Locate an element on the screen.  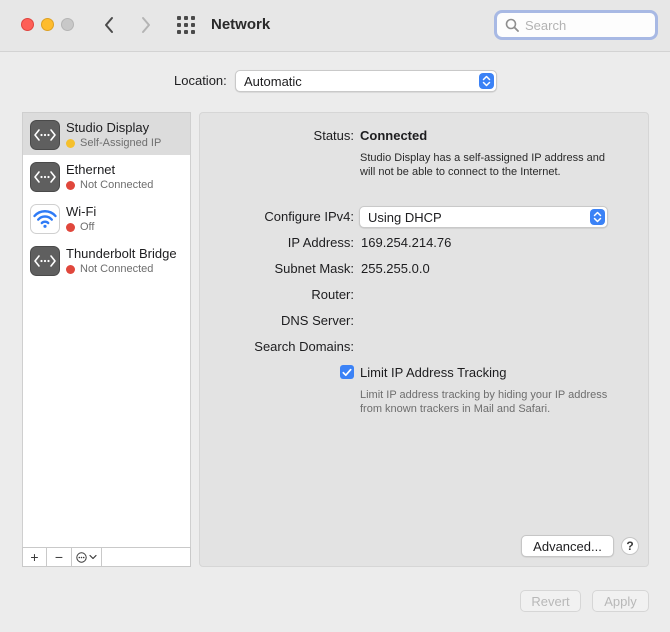
checkmark-icon is located at coordinates (347, 372).